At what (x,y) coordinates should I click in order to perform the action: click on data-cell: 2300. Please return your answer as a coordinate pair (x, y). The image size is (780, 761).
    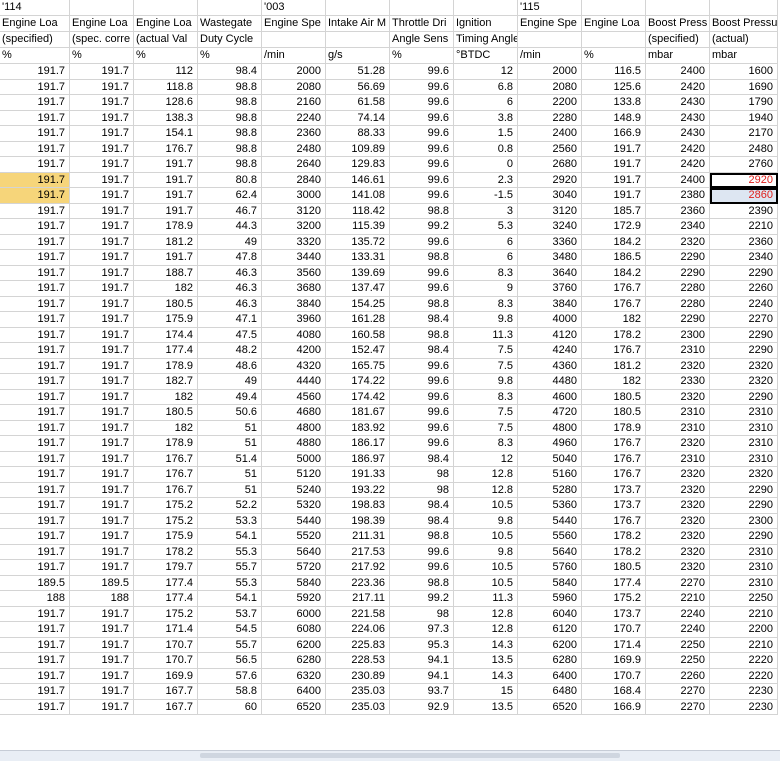
    Looking at the image, I should click on (744, 521).